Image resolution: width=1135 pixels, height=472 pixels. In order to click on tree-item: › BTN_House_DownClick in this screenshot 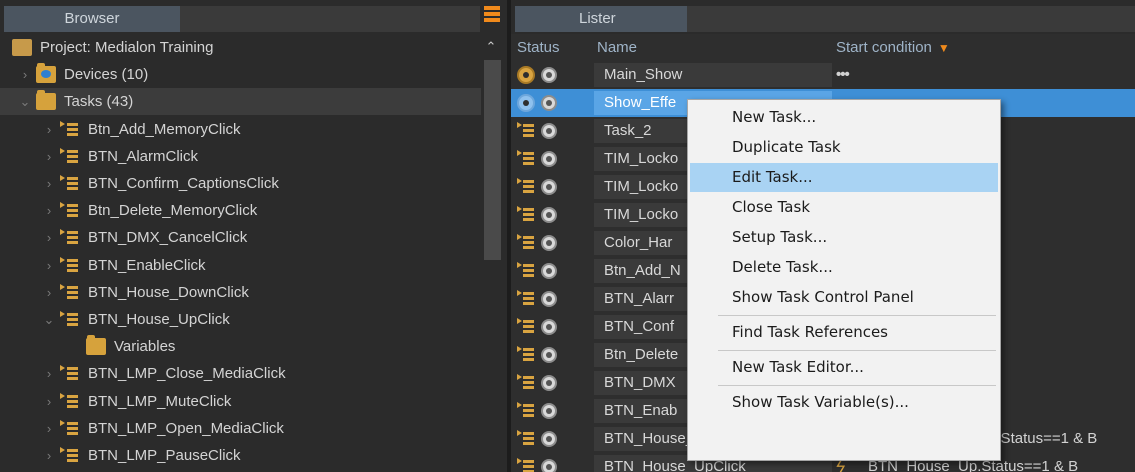, I will do `click(240, 292)`.